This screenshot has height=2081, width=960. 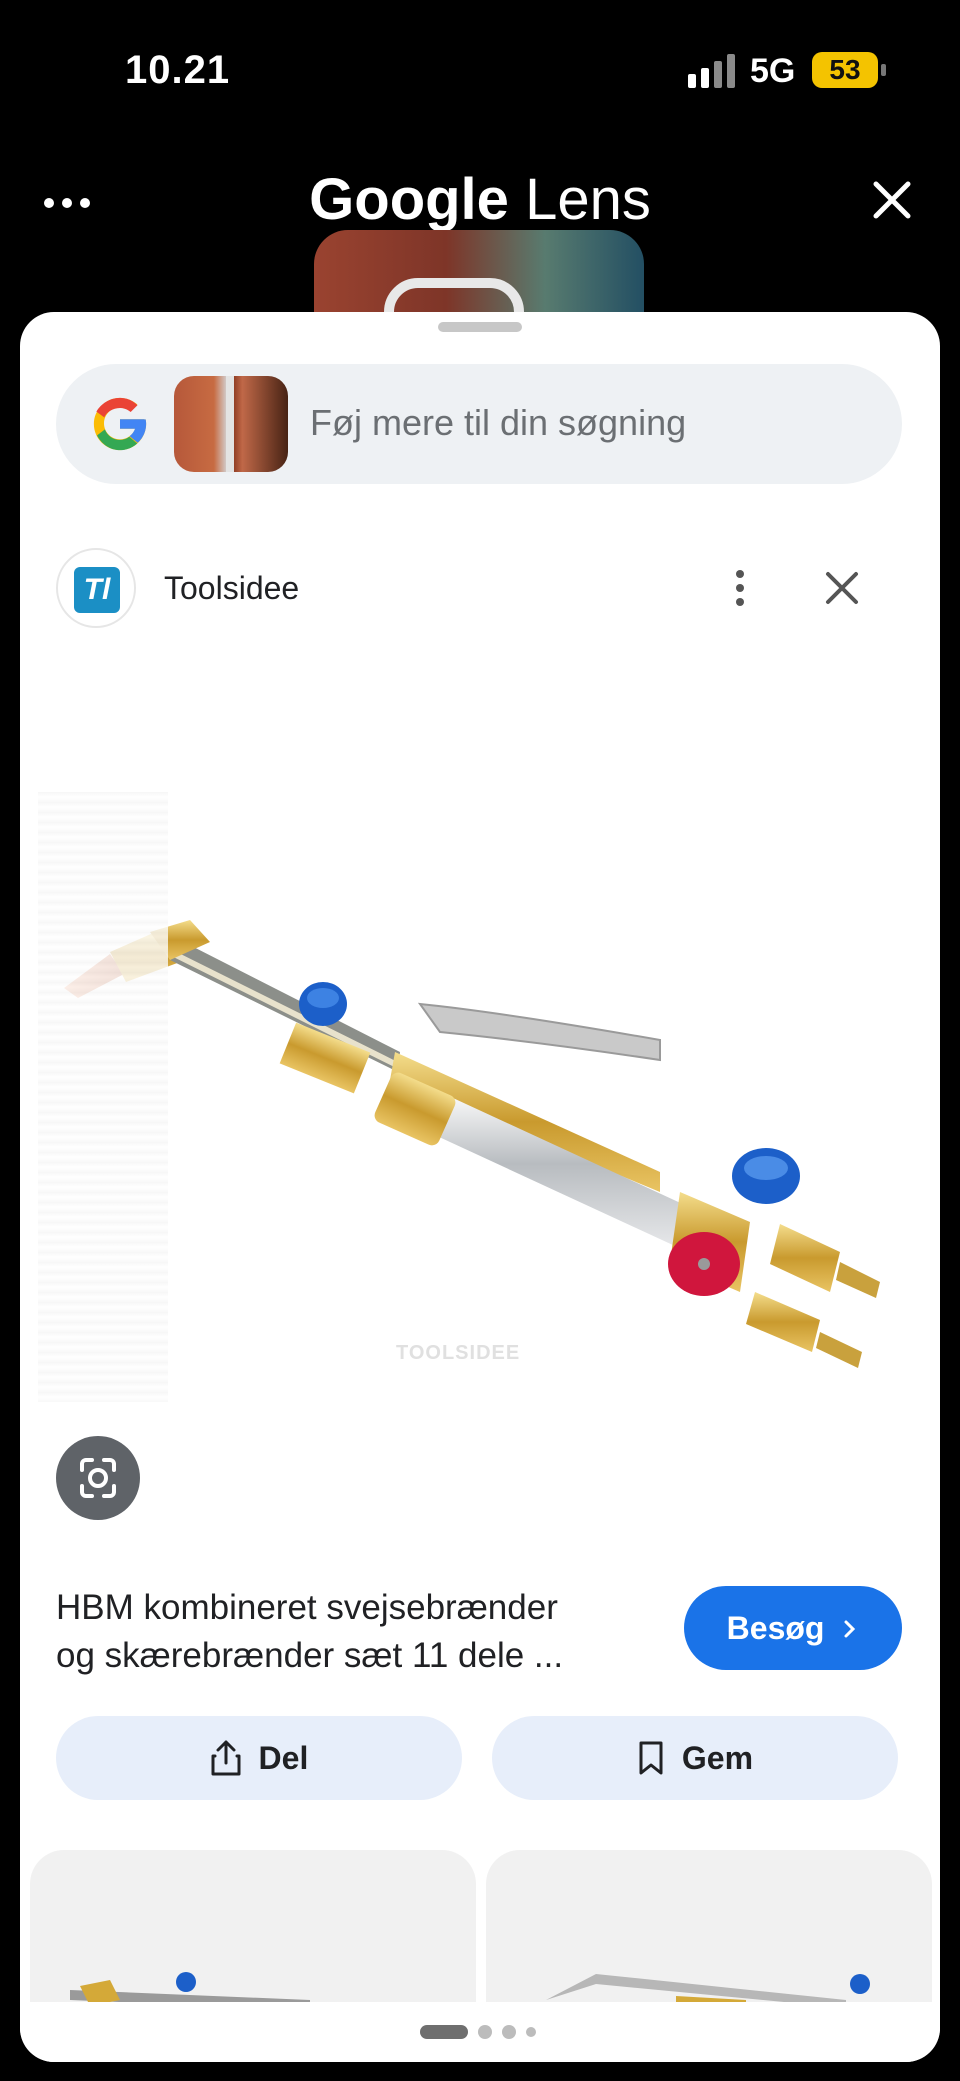 I want to click on image-background-texture, so click(x=103, y=1097).